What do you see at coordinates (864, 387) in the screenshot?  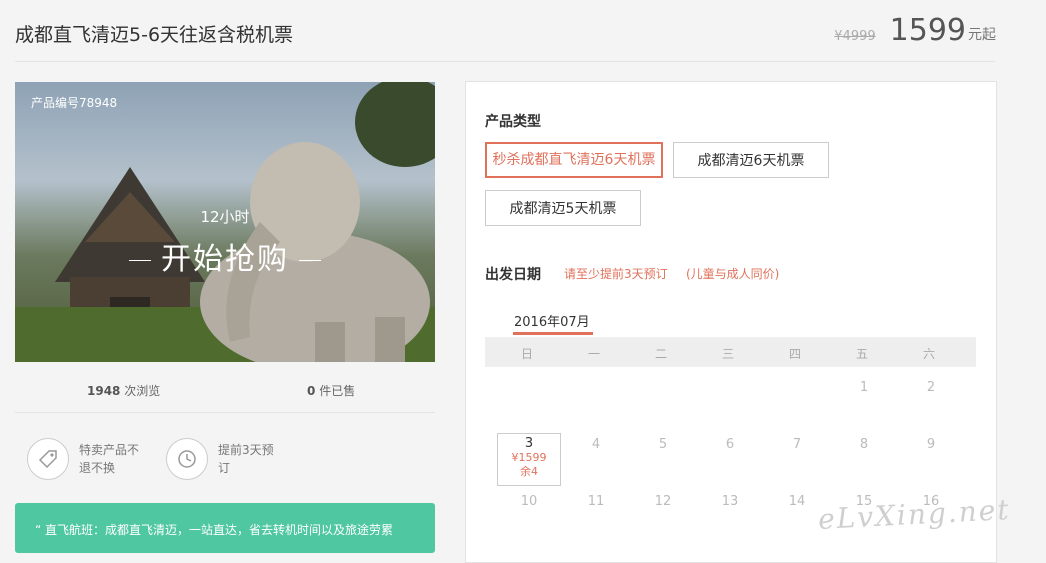 I see `calendar-day: 1` at bounding box center [864, 387].